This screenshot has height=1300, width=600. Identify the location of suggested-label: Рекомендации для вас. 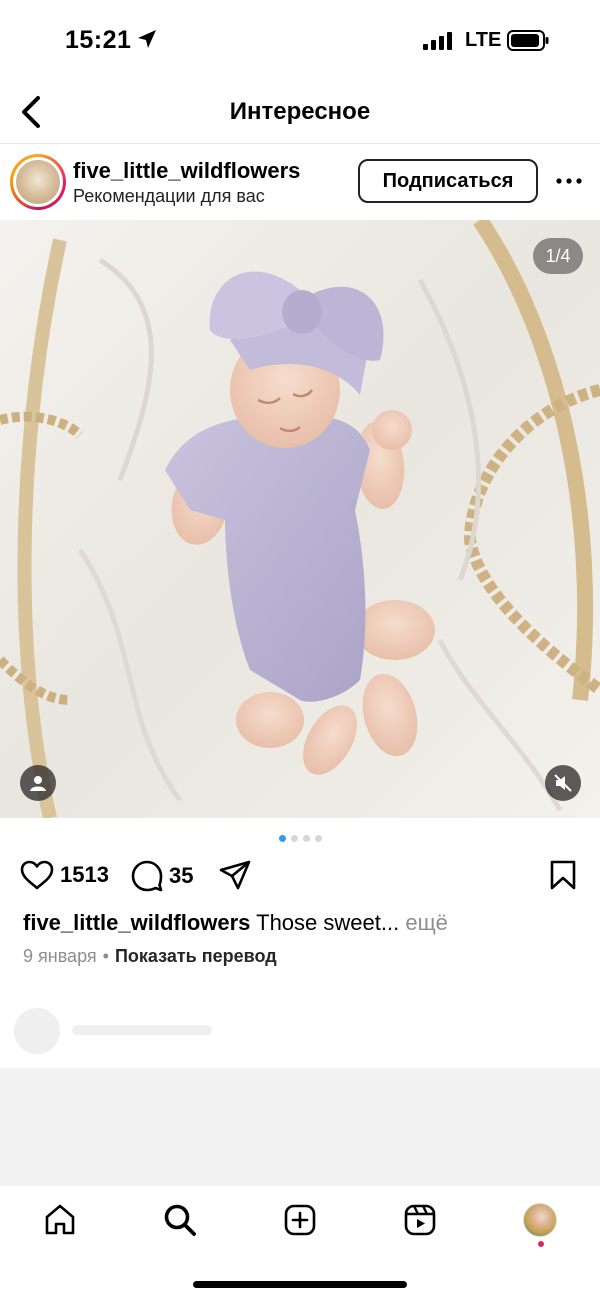
(169, 196).